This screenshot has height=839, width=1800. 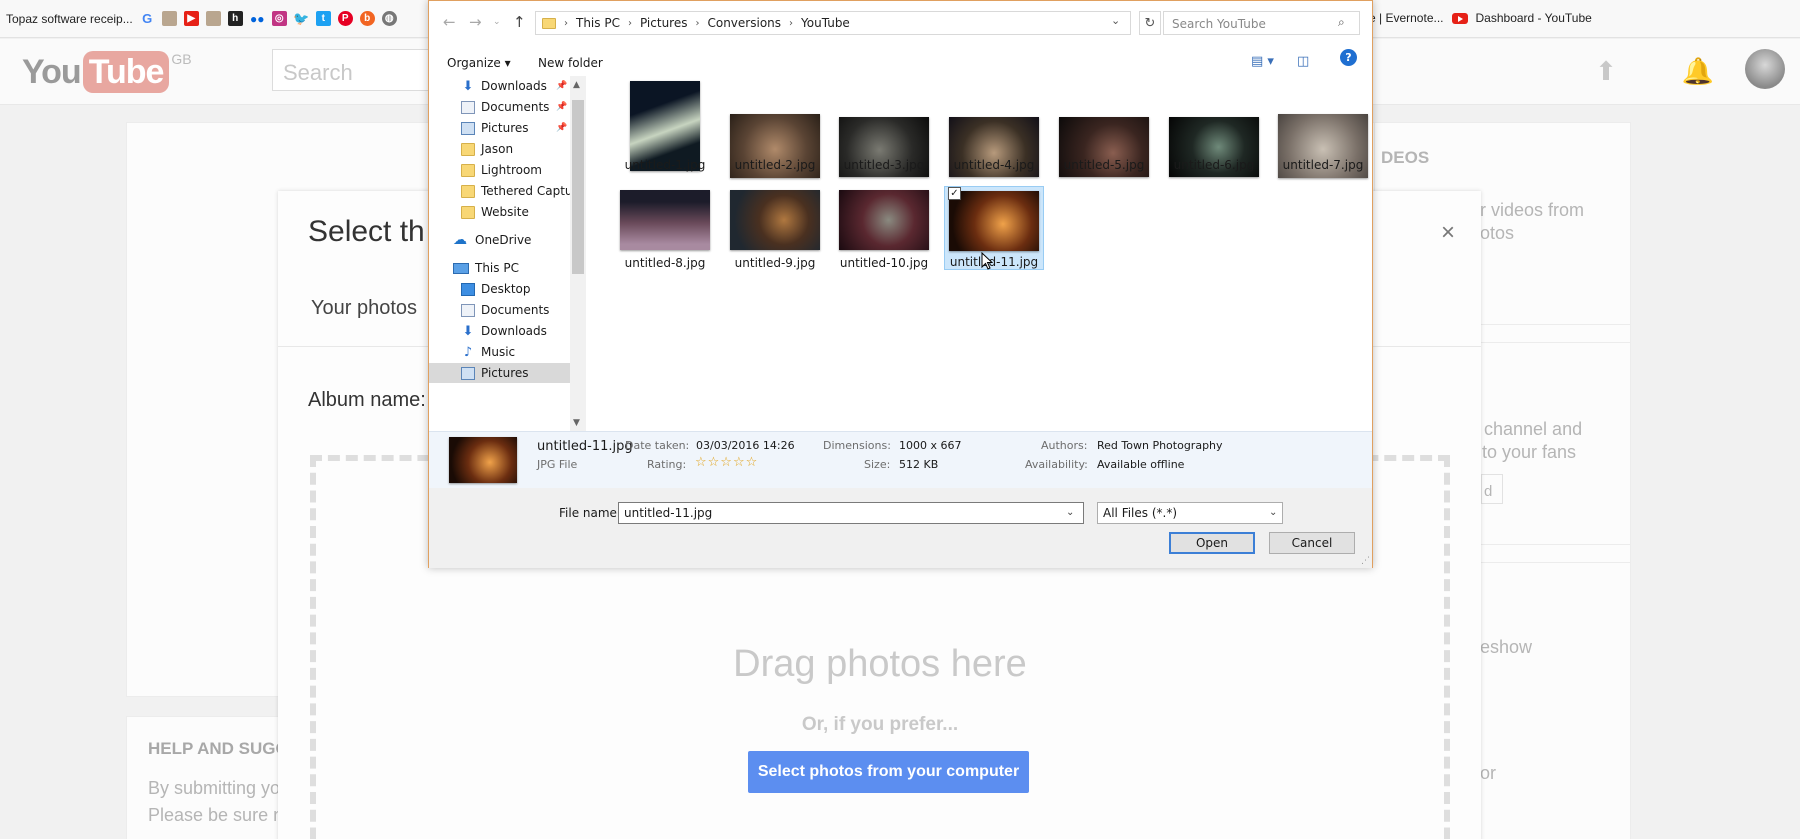 I want to click on new-folder-button: New folder, so click(x=570, y=63).